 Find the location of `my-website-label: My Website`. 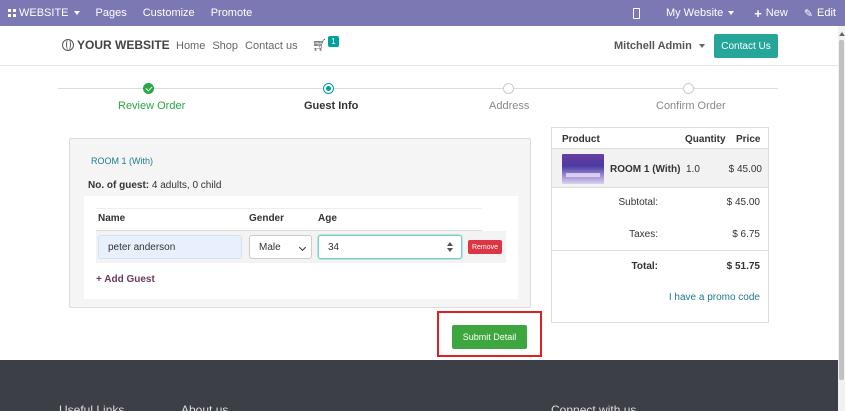

my-website-label: My Website is located at coordinates (694, 13).